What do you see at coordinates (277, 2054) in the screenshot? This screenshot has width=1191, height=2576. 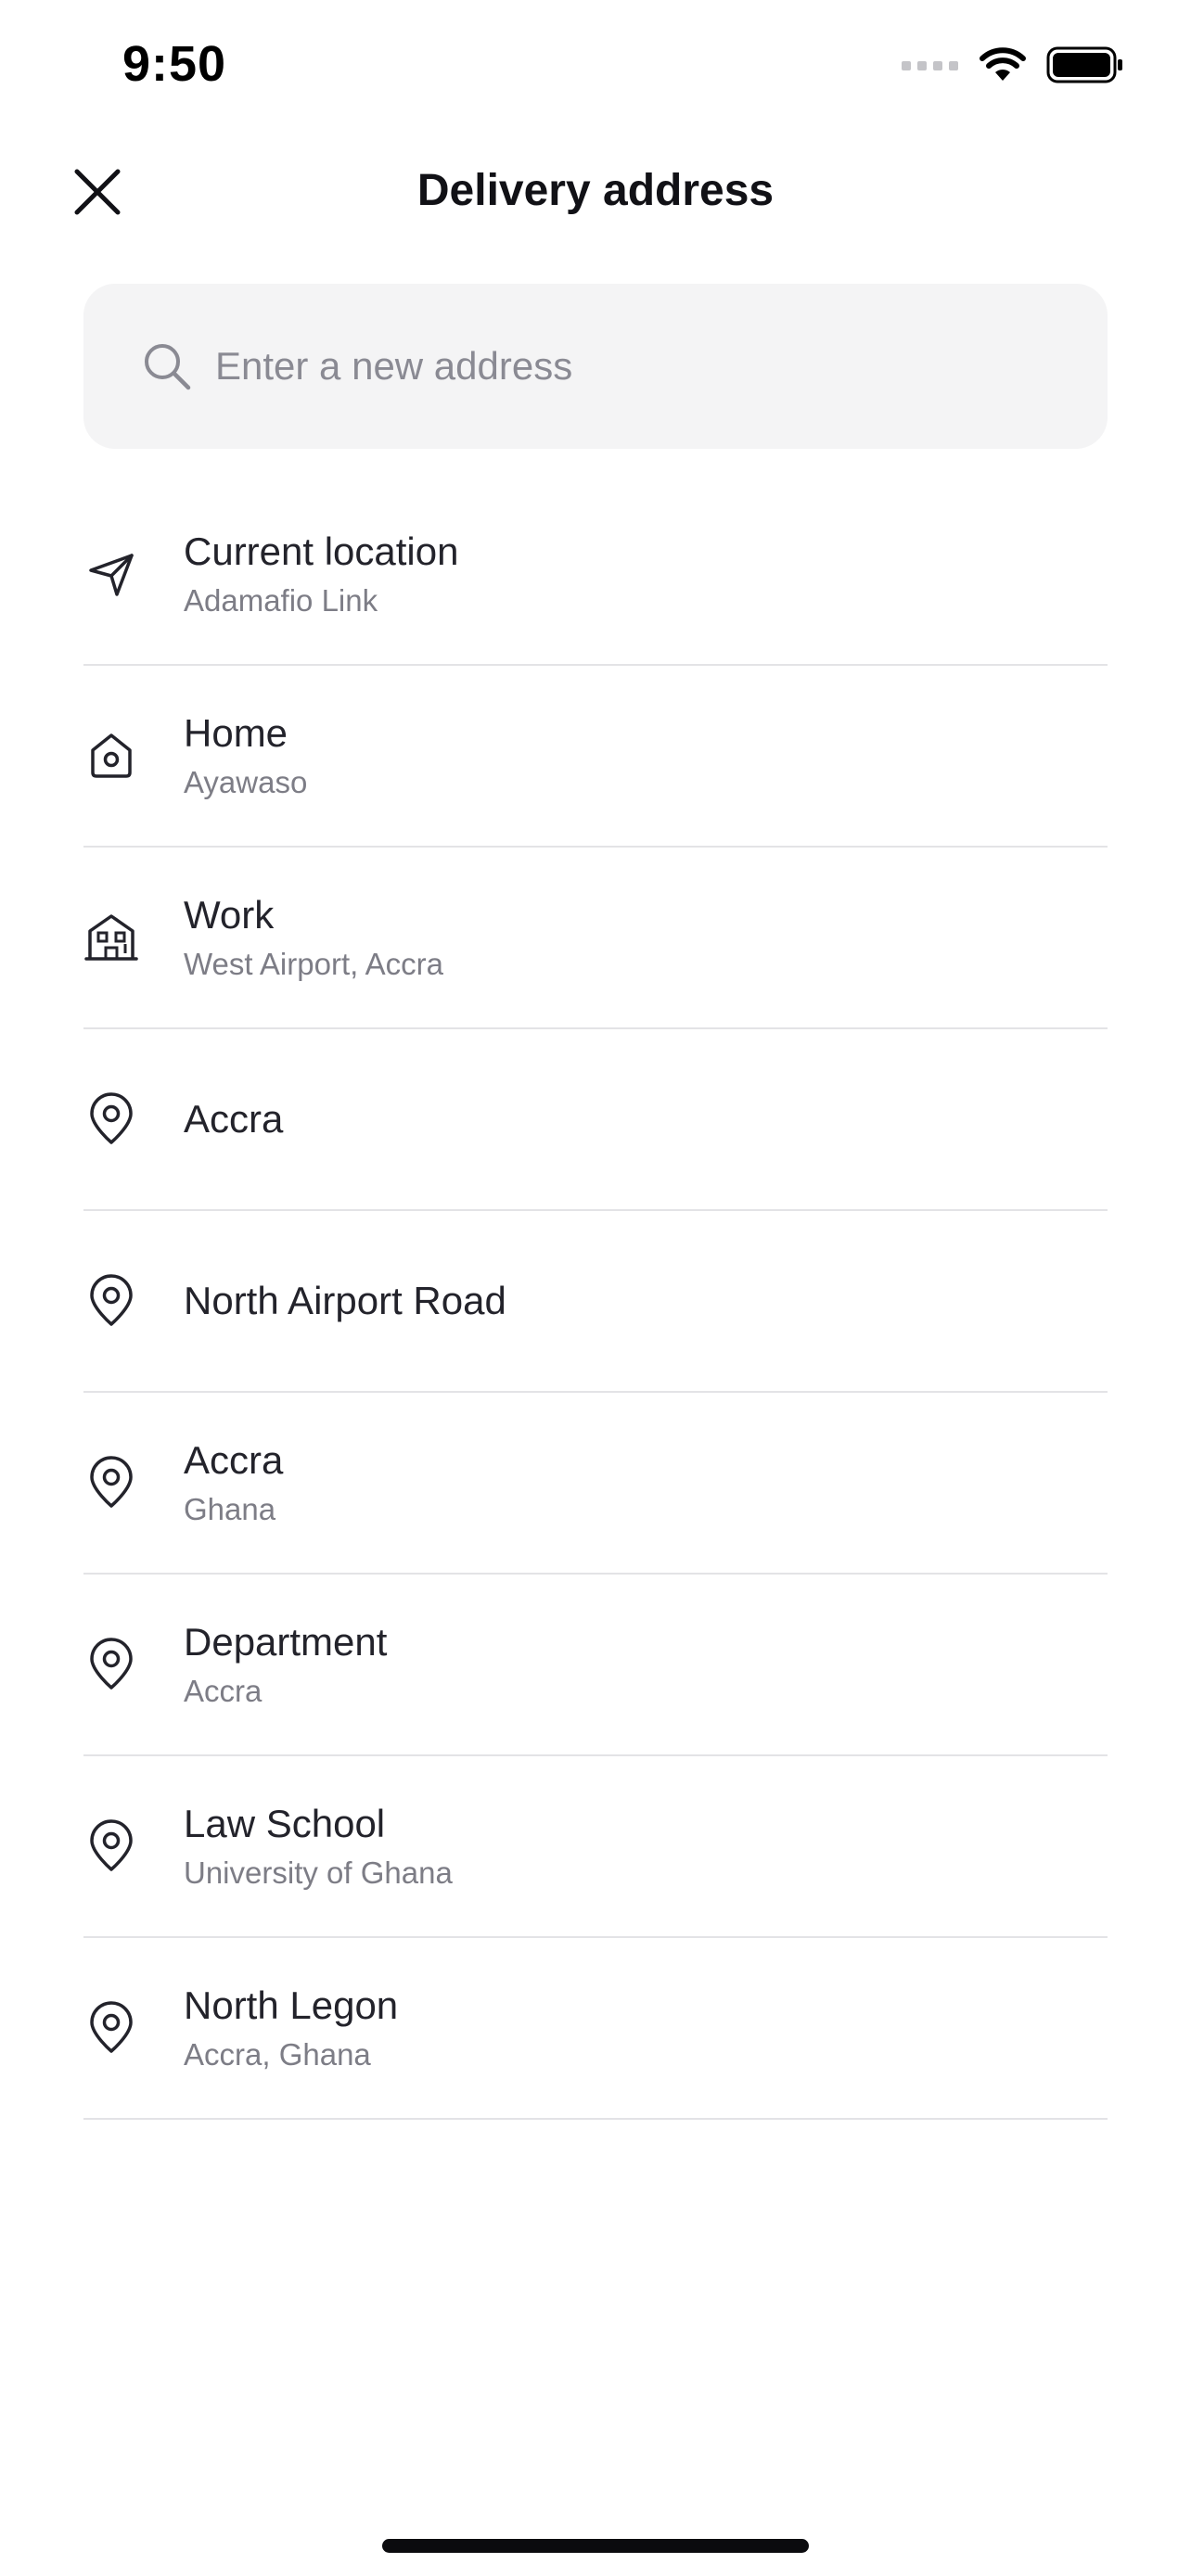 I see `address-subtitle: Accra, Ghana` at bounding box center [277, 2054].